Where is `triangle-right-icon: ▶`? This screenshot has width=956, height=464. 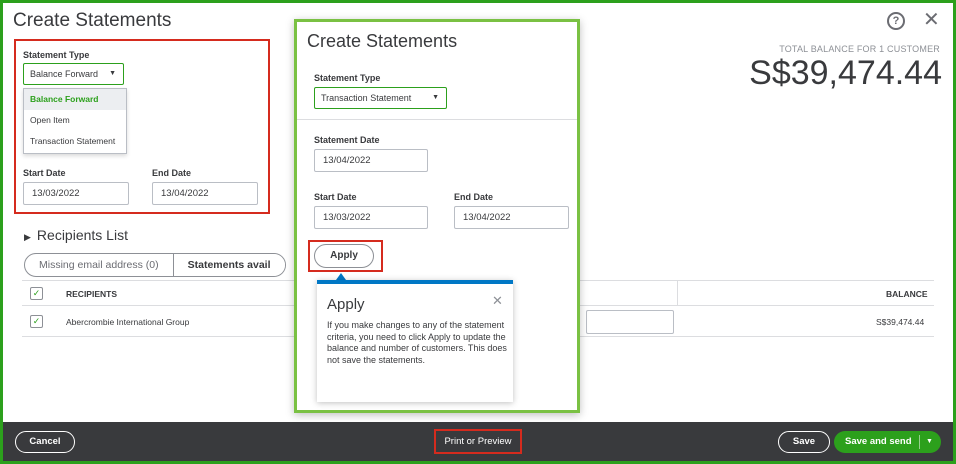 triangle-right-icon: ▶ is located at coordinates (27, 237).